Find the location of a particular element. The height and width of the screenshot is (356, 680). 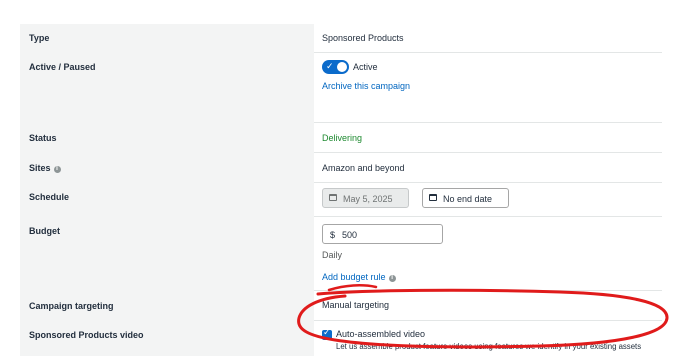

status-value: Delivering is located at coordinates (342, 138).